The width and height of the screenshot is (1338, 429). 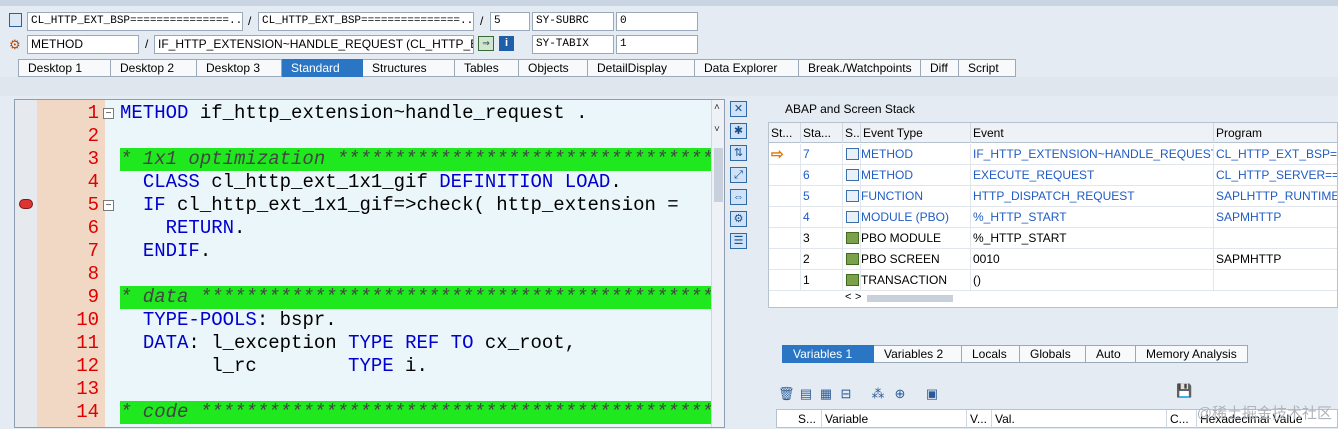 What do you see at coordinates (641, 68) in the screenshot?
I see `tab-detaildisplay: DetailDisplay` at bounding box center [641, 68].